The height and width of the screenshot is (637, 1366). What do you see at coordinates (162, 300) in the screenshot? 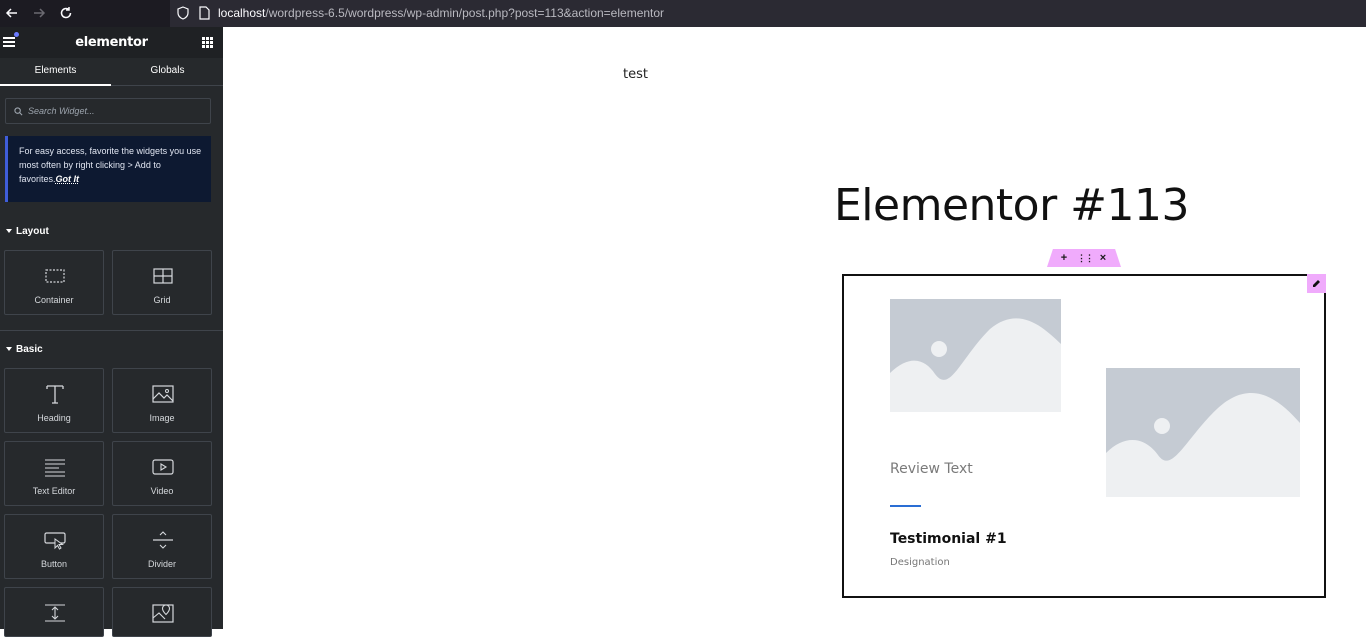
I see `widget-label: Grid` at bounding box center [162, 300].